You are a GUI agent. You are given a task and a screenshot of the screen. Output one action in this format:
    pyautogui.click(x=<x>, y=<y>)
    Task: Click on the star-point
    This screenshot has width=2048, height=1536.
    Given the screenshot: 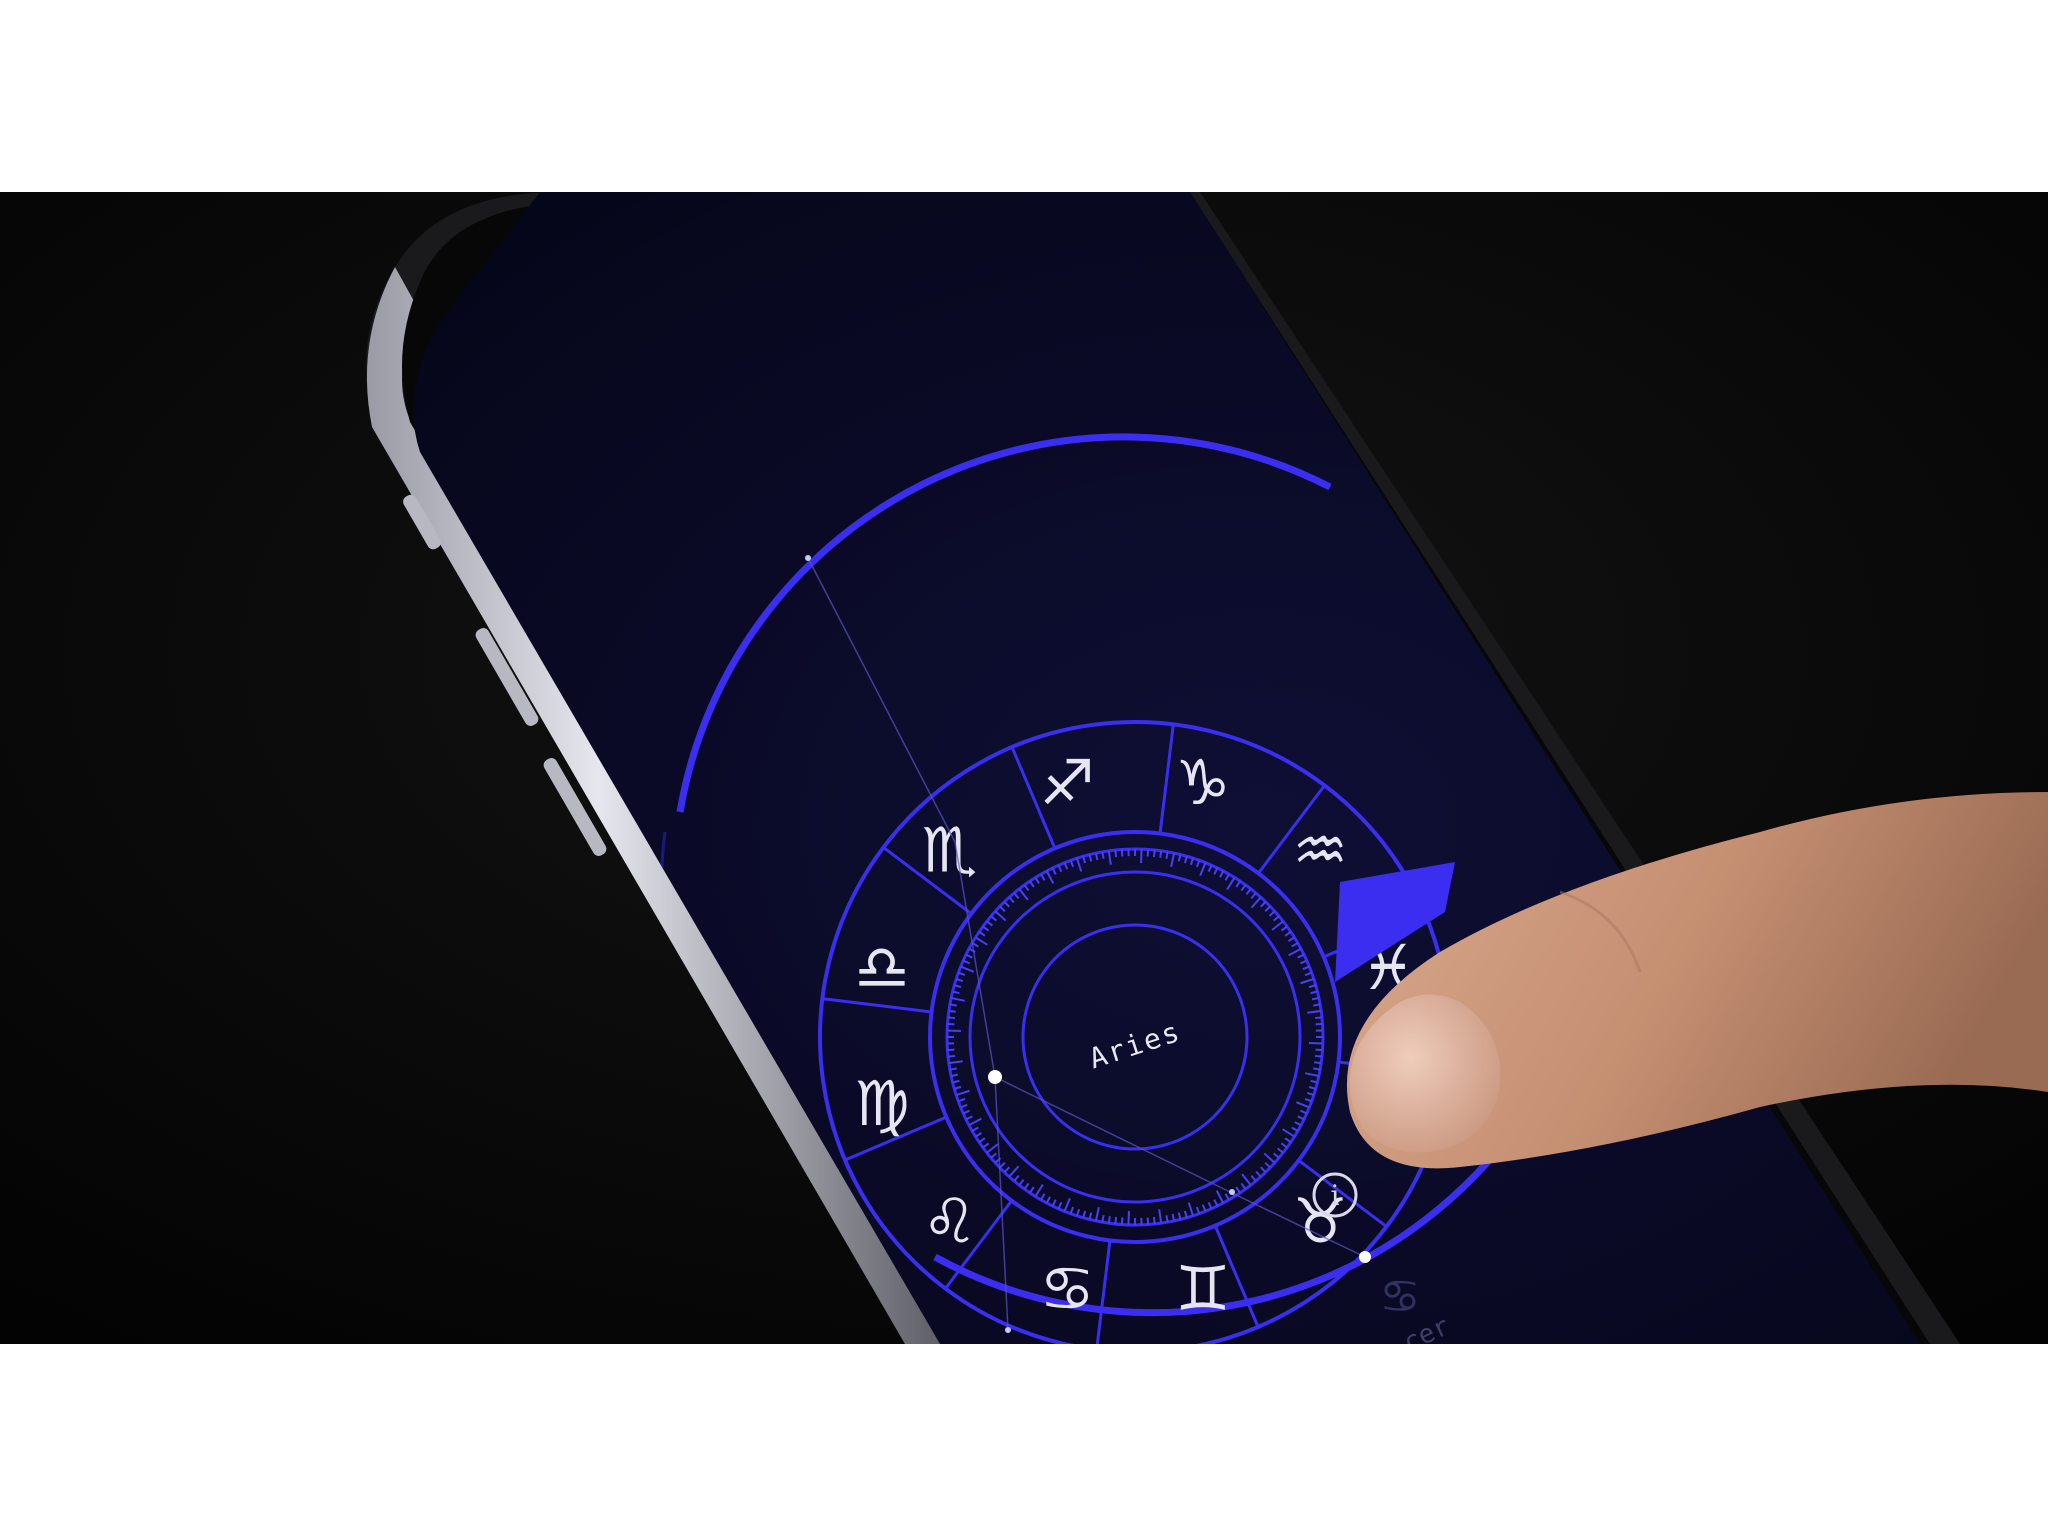 What is the action you would take?
    pyautogui.click(x=995, y=1077)
    